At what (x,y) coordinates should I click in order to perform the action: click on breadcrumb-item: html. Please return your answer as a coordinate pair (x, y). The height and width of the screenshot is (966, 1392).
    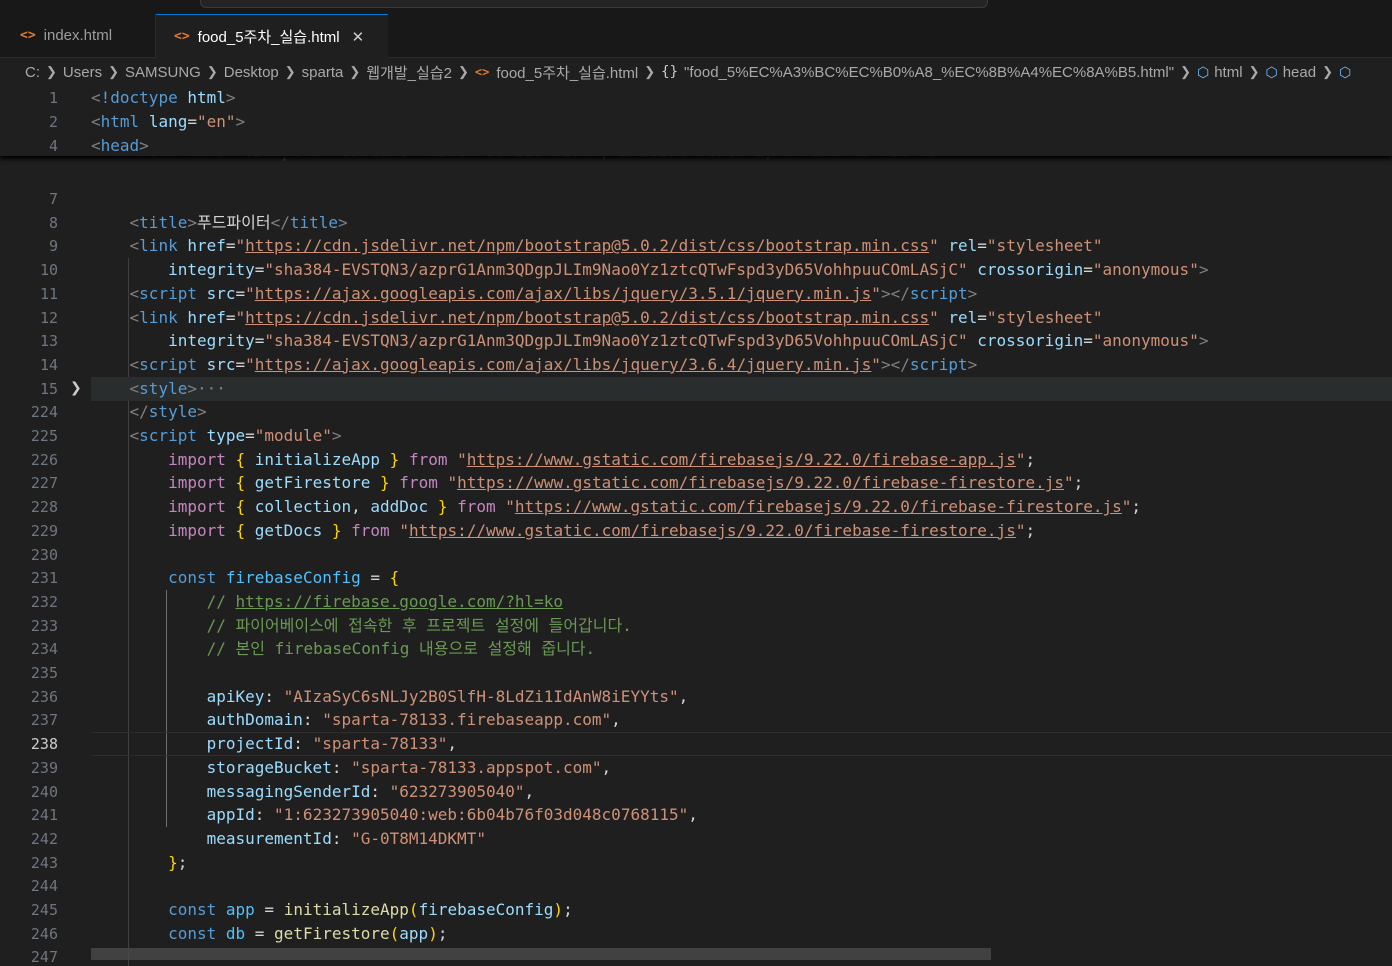
    Looking at the image, I should click on (1228, 72).